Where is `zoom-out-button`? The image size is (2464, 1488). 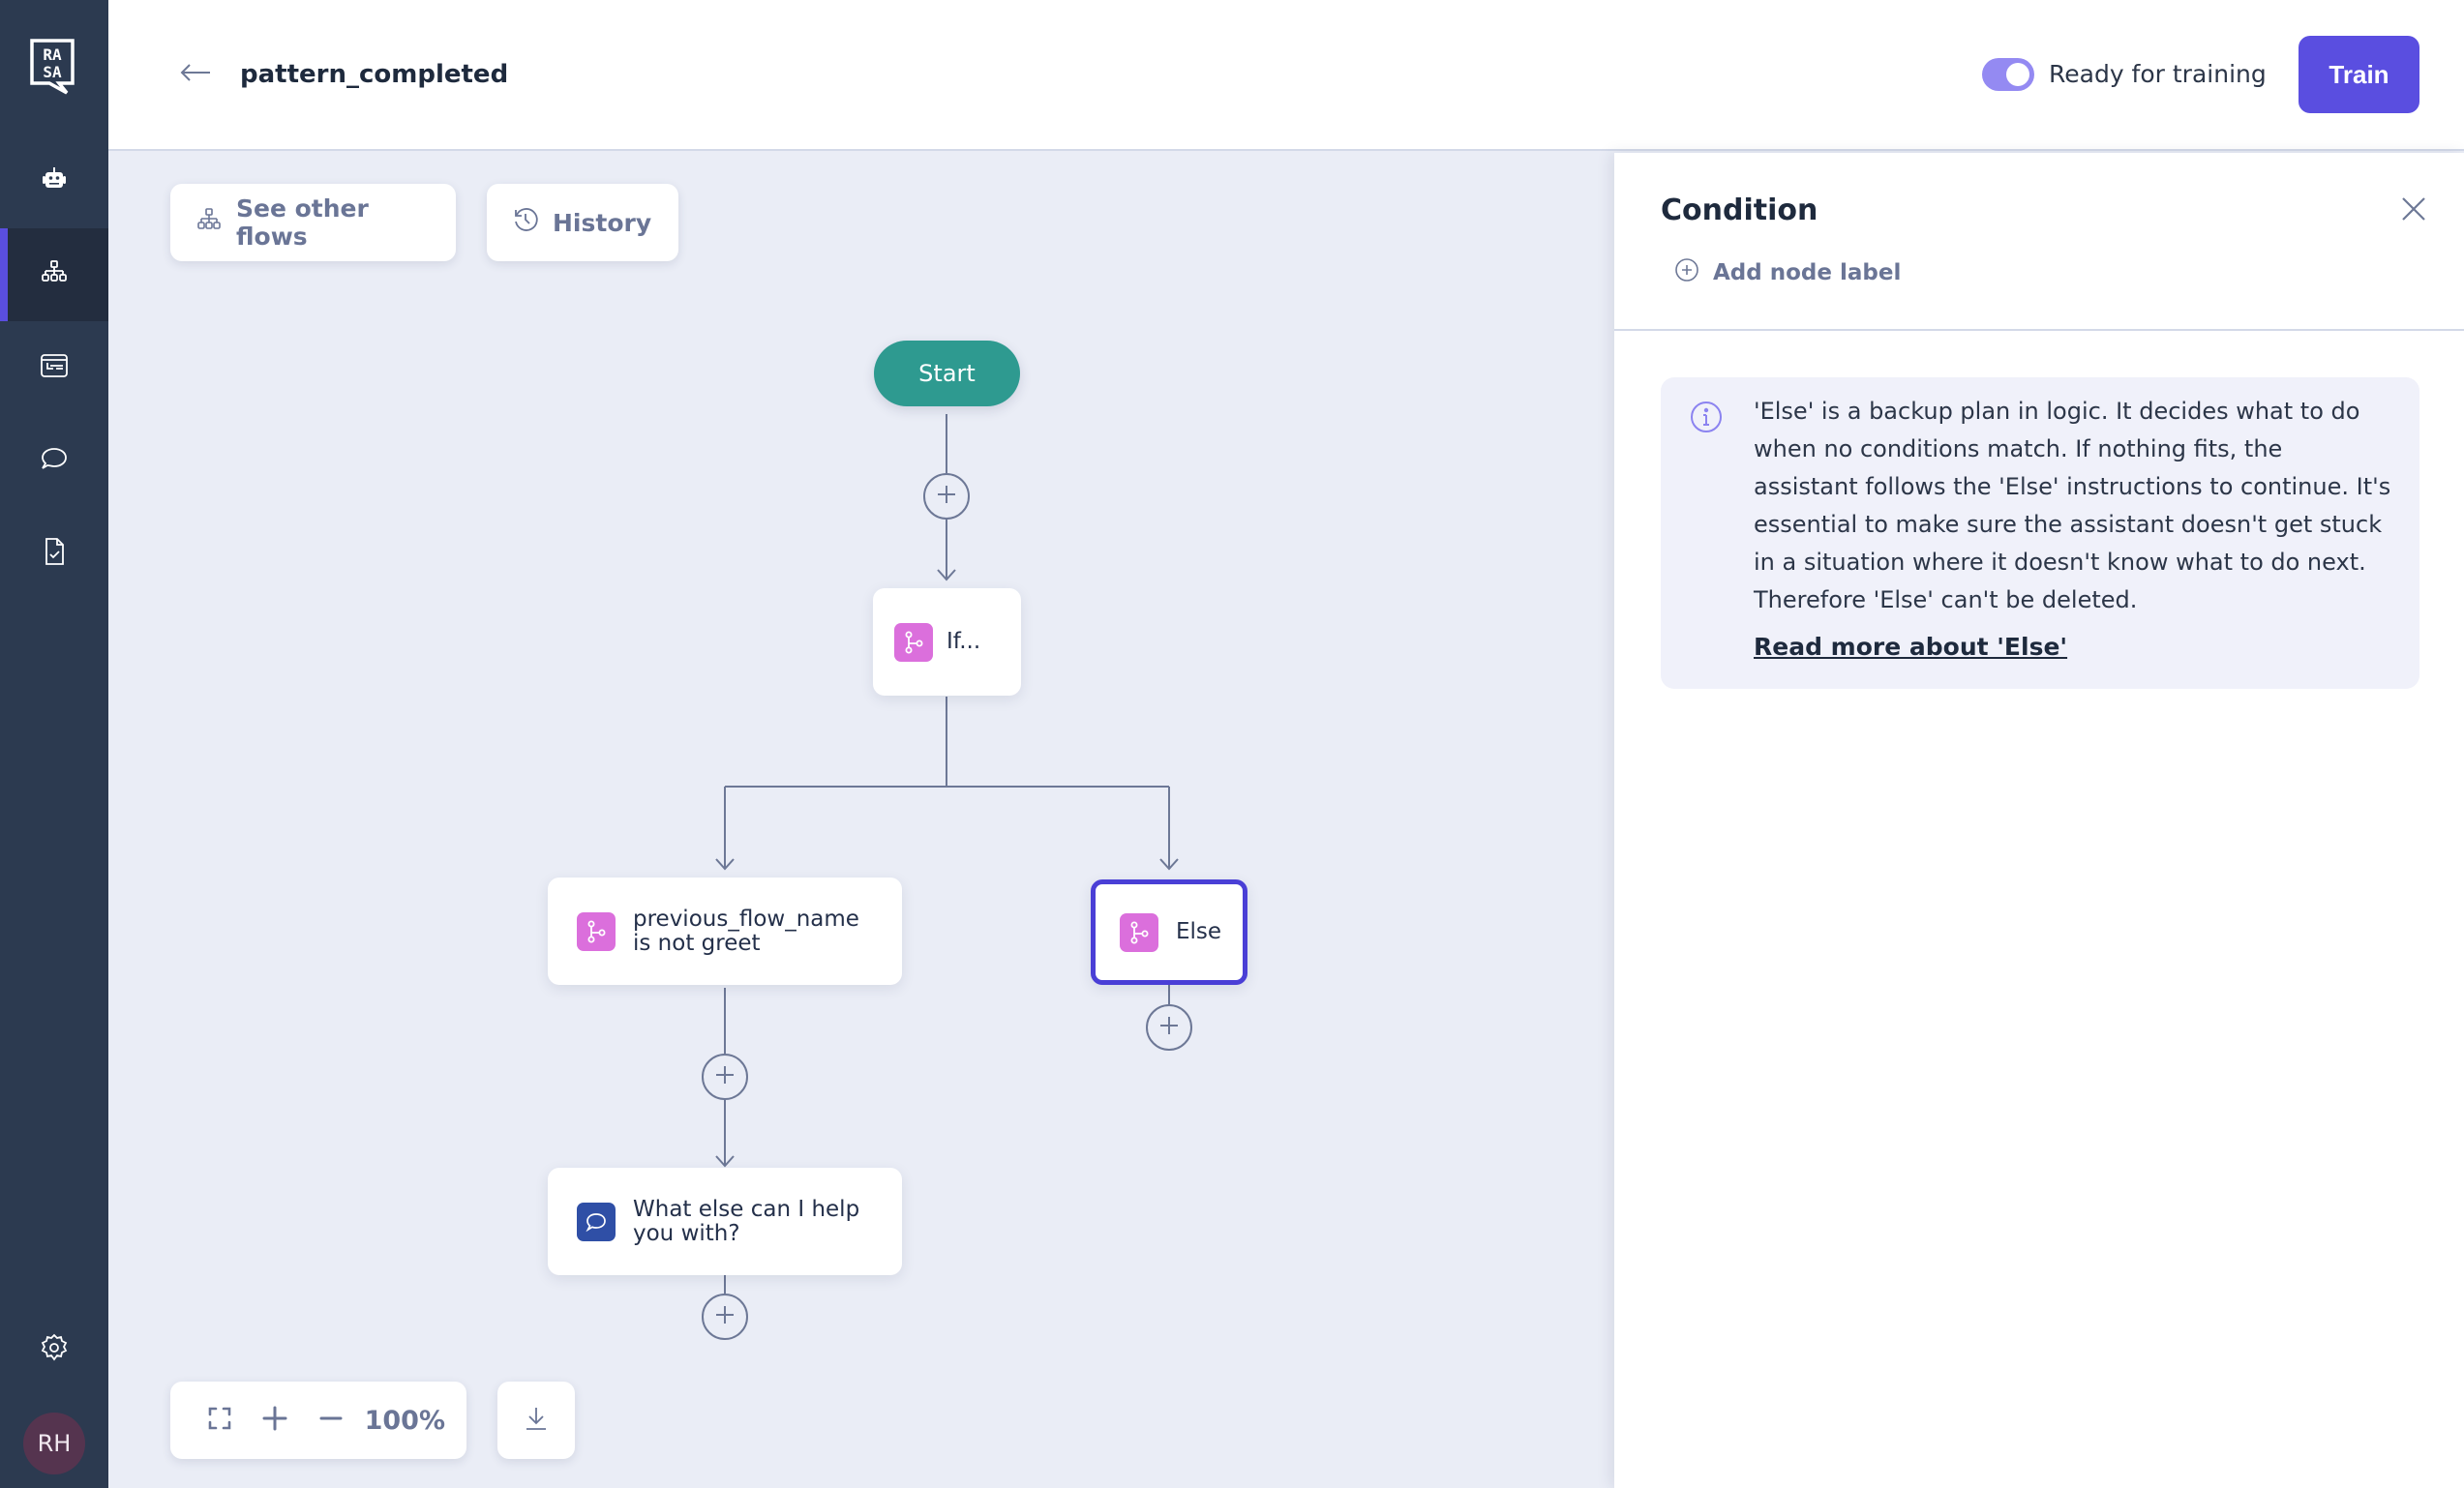 zoom-out-button is located at coordinates (331, 1420).